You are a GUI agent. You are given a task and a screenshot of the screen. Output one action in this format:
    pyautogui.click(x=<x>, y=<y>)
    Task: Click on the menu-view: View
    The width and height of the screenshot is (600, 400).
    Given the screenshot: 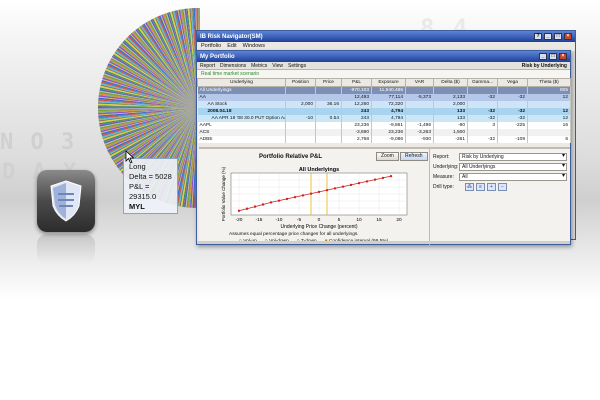 What is the action you would take?
    pyautogui.click(x=277, y=66)
    